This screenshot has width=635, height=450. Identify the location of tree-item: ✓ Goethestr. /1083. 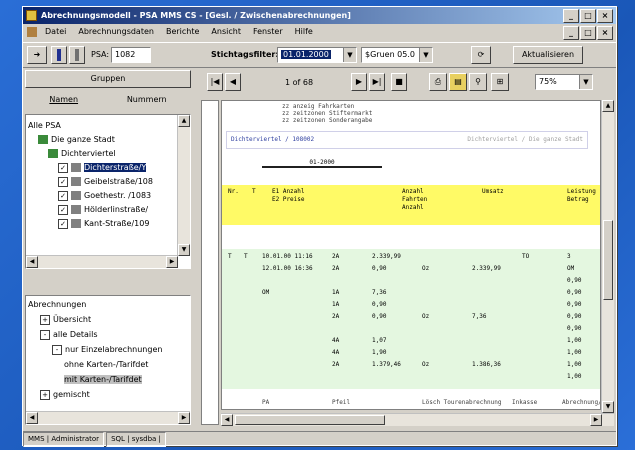
(104, 195).